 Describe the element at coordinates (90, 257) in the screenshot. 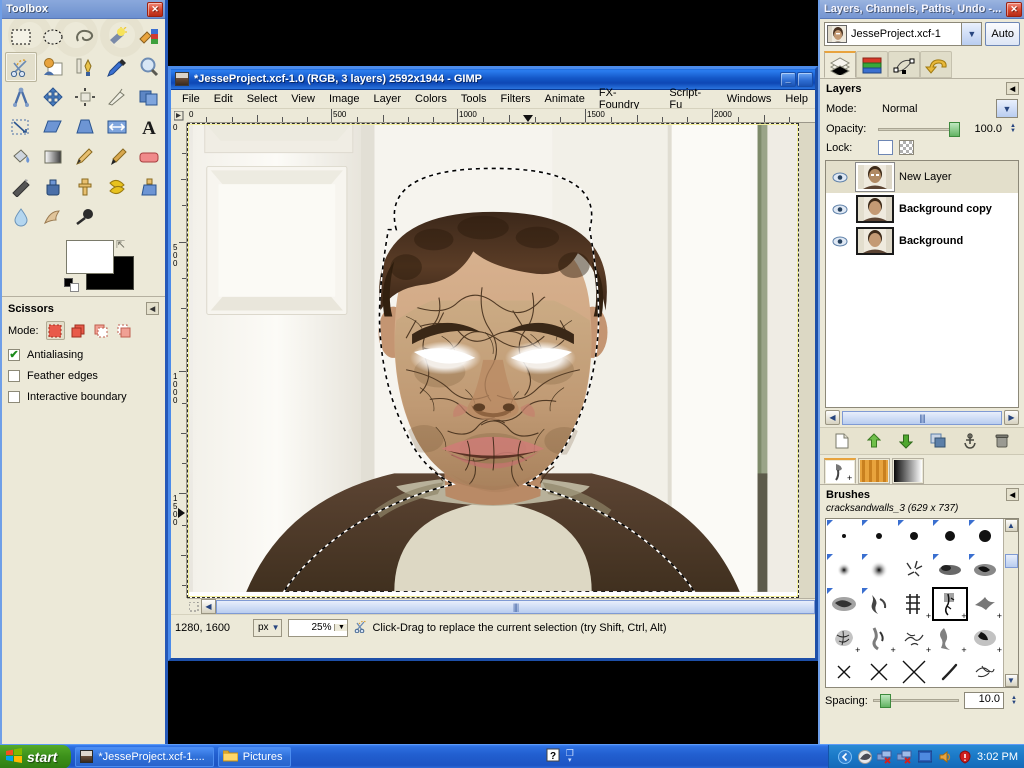

I see `foreground-color-swatch` at that location.